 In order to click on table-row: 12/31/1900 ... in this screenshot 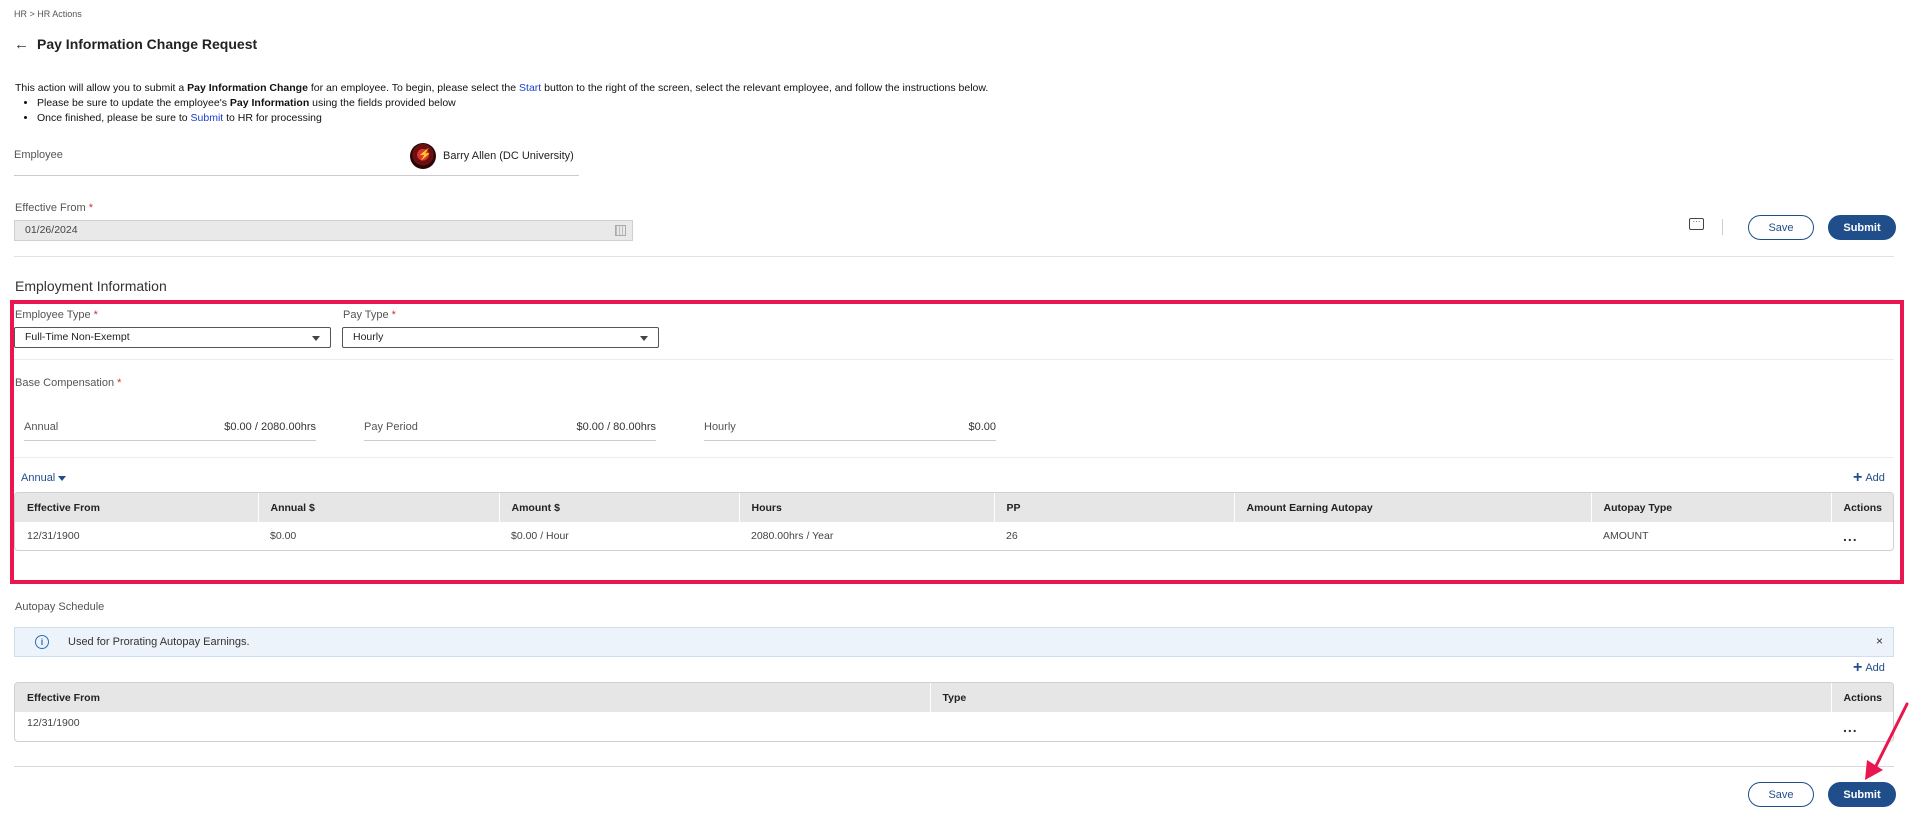, I will do `click(954, 726)`.